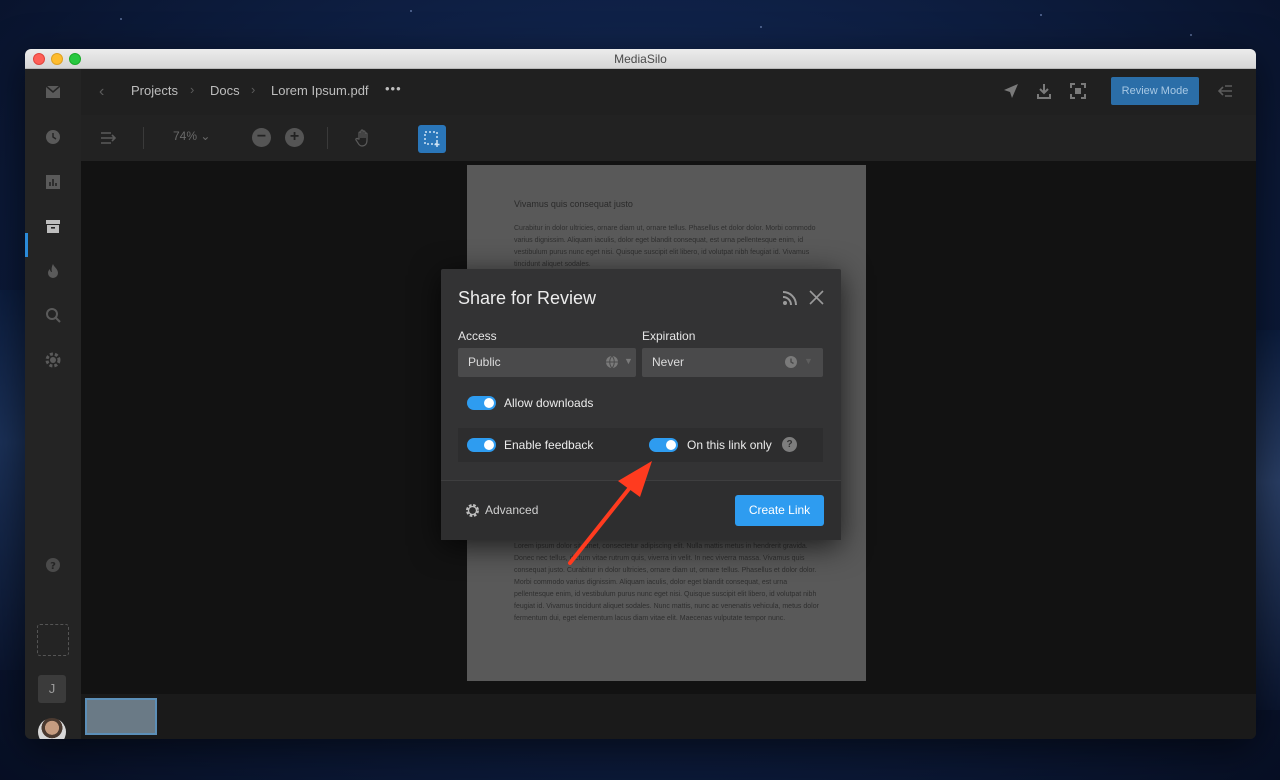  I want to click on download-icon, so click(1044, 91).